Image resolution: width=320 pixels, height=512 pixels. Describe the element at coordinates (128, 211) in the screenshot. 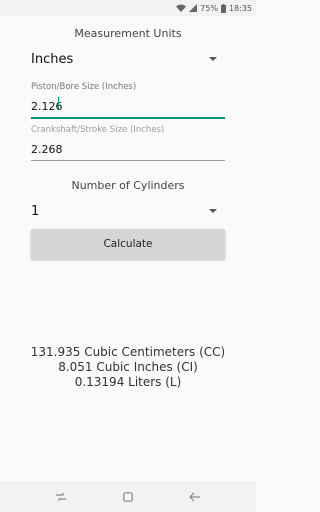

I see `cylinders-dropdown: 1` at that location.